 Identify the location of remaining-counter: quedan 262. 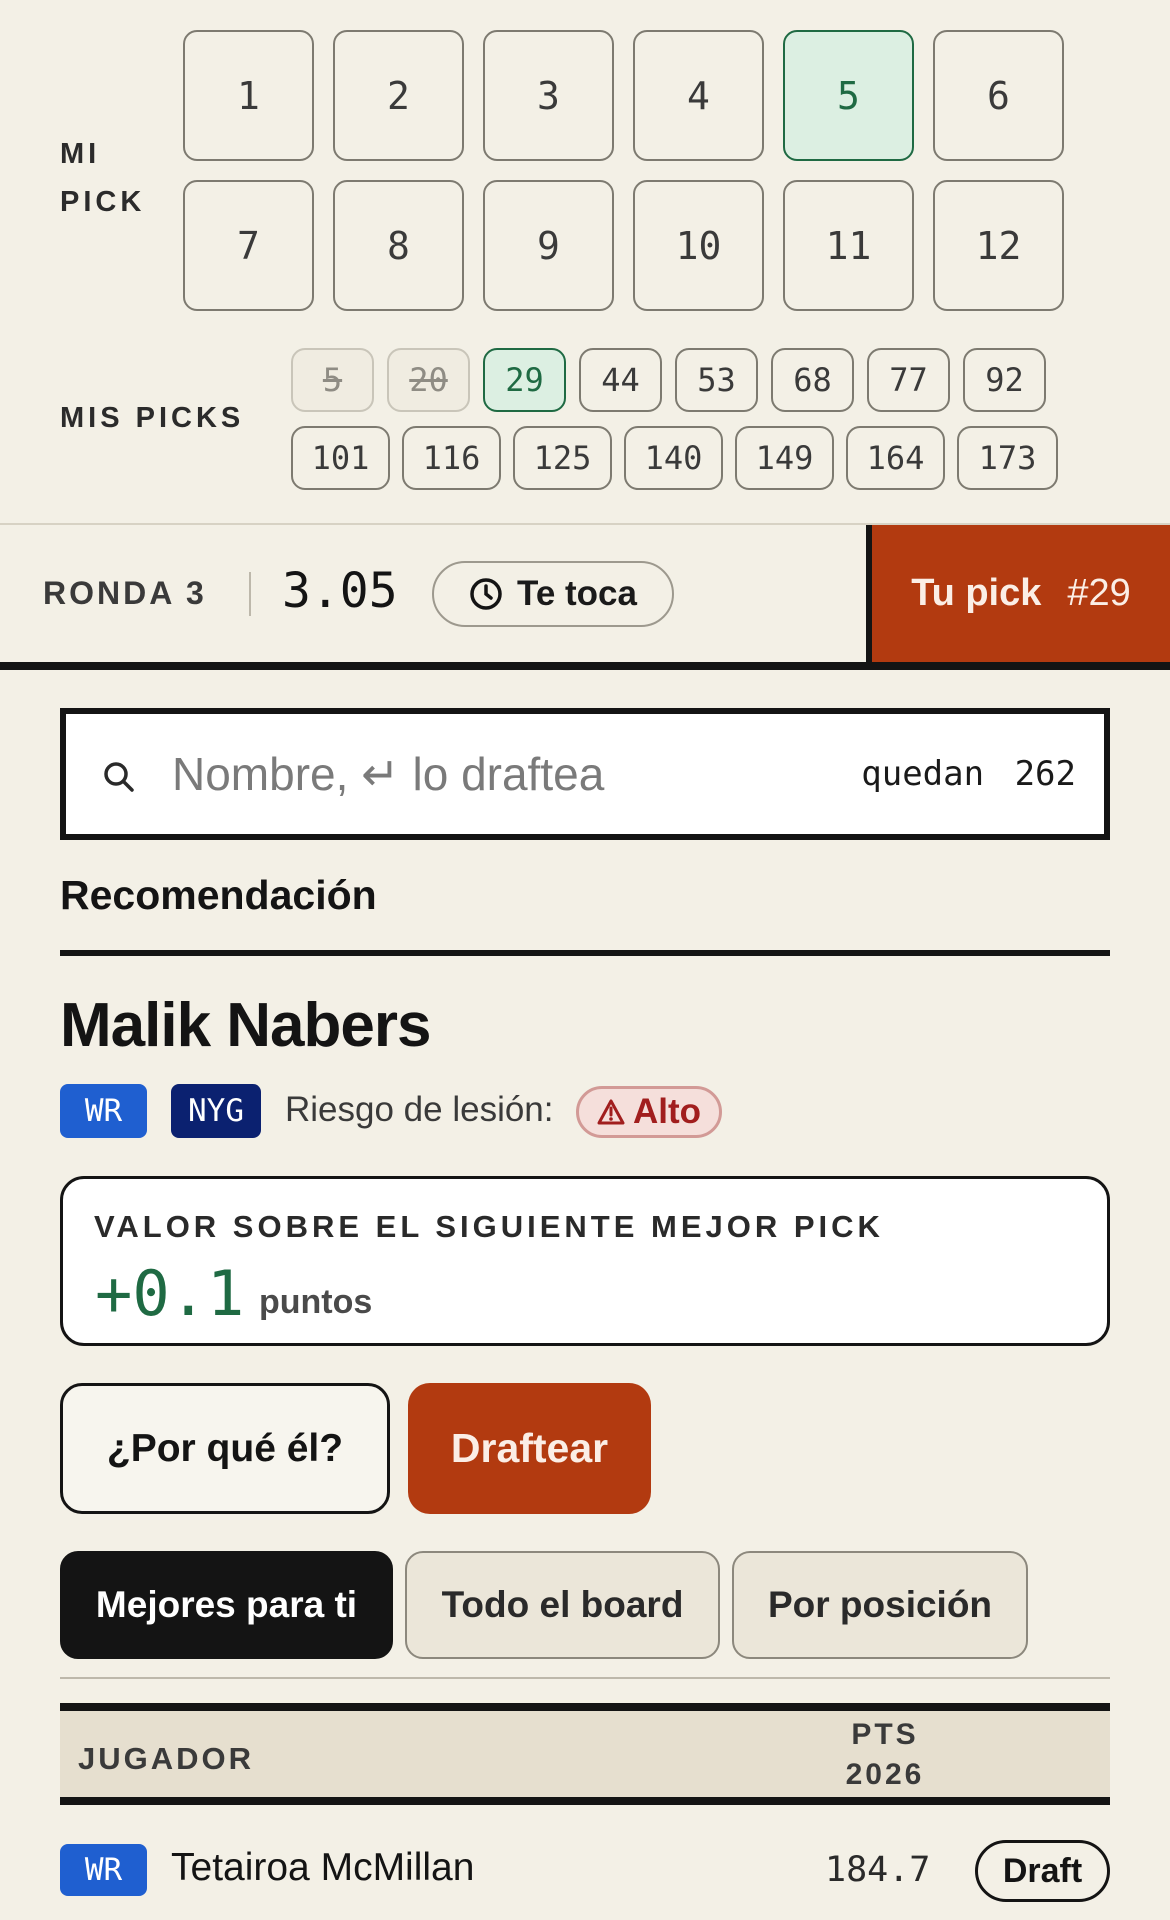
(968, 774).